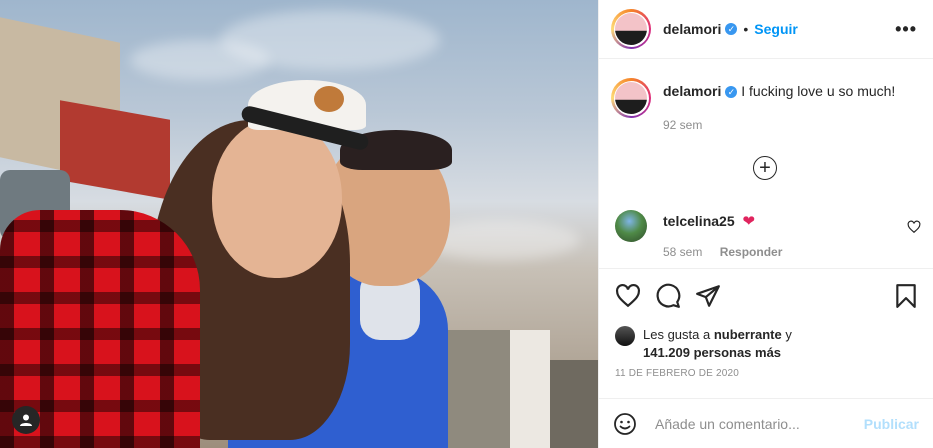  What do you see at coordinates (758, 423) in the screenshot?
I see `comment-input` at bounding box center [758, 423].